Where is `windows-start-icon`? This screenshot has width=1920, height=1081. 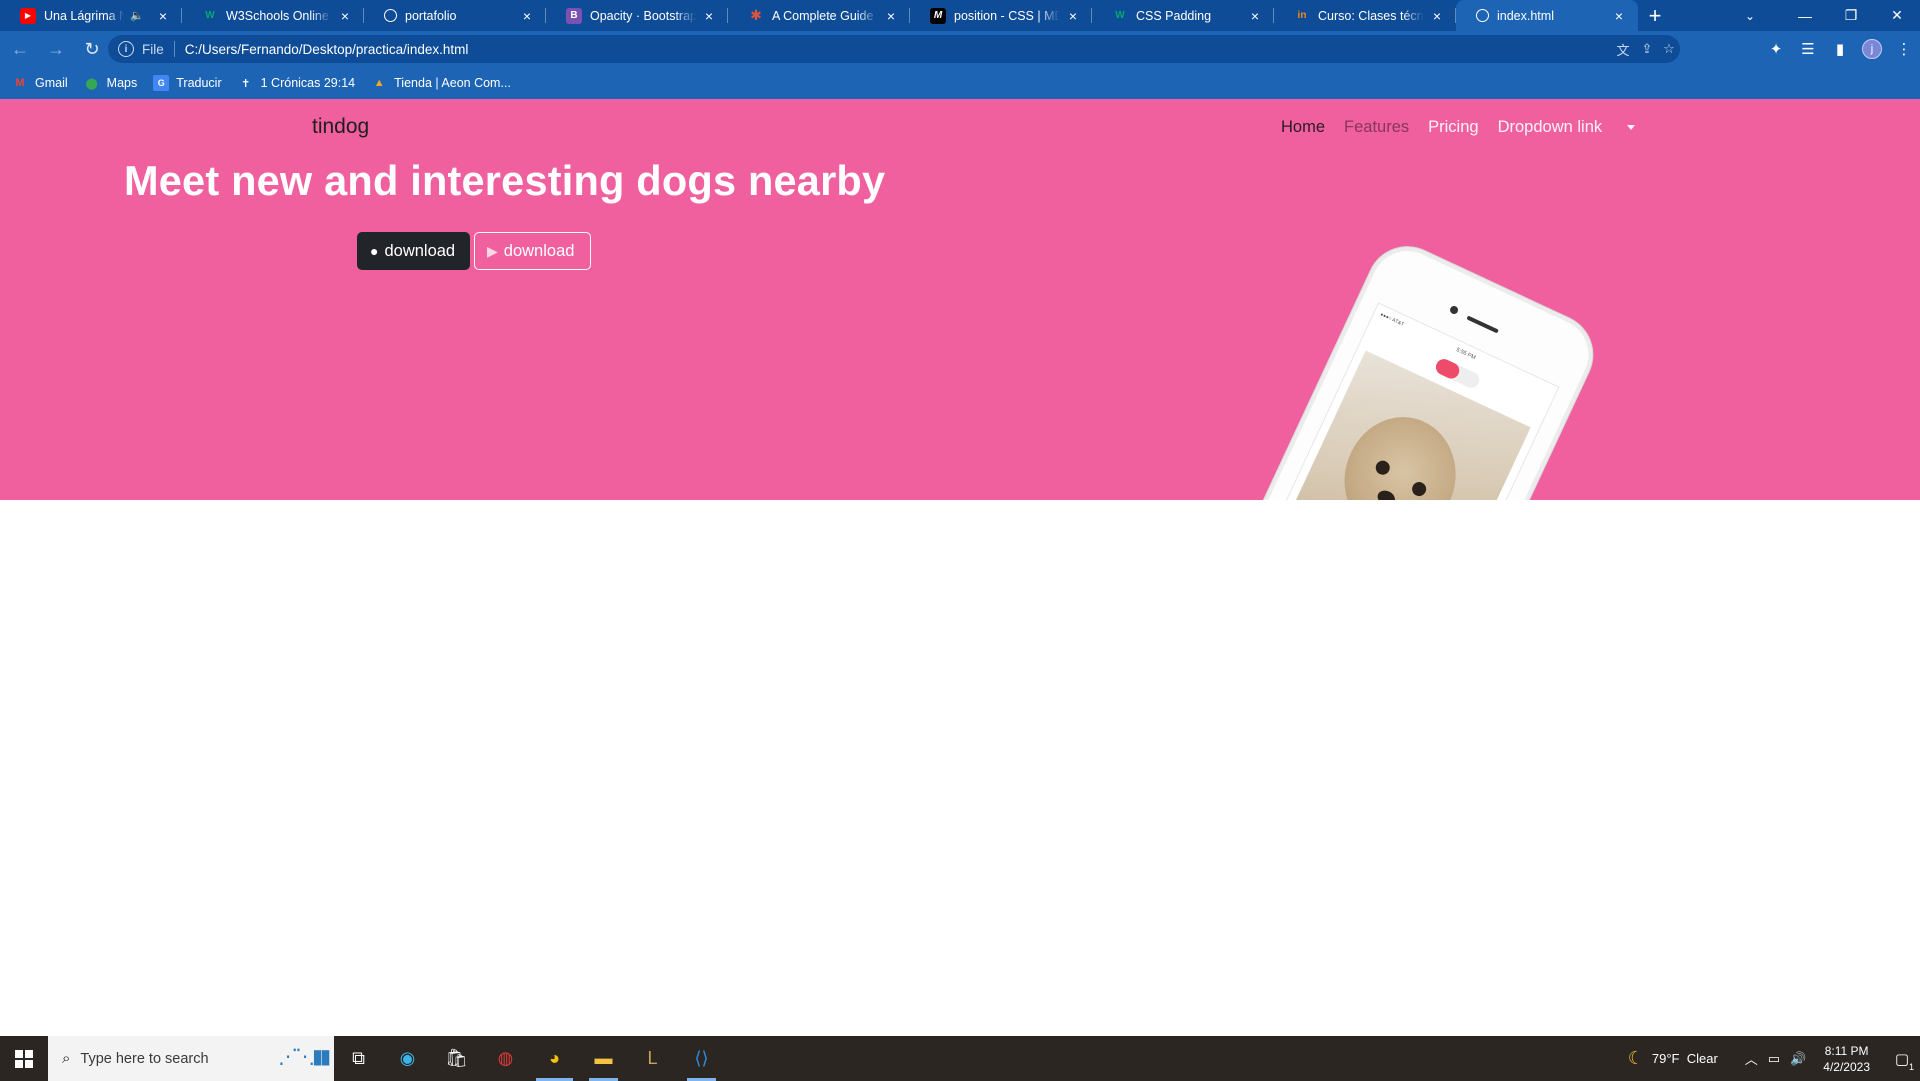 windows-start-icon is located at coordinates (24, 1058).